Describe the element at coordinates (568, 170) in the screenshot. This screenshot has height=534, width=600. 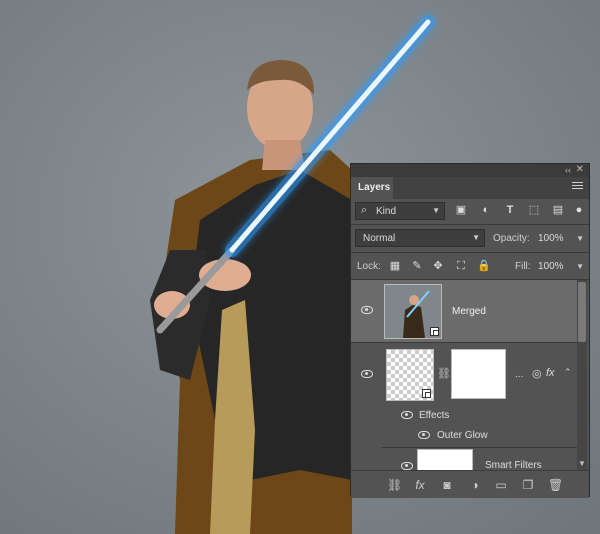
I see `collapse-panel-button: ‹‹` at that location.